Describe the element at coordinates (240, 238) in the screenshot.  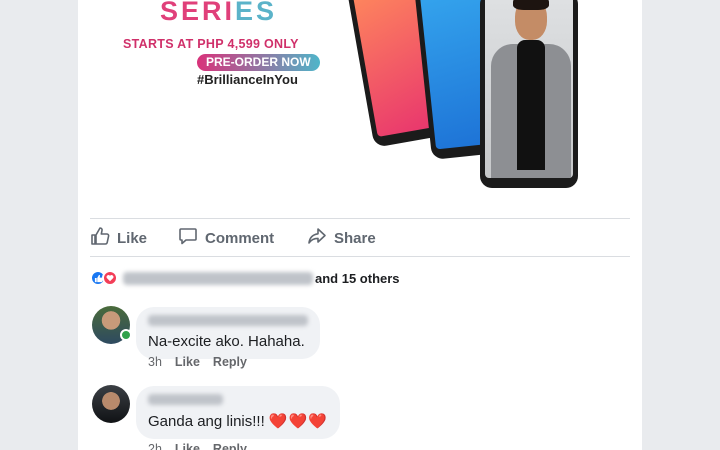
I see `comment-label: Comment` at that location.